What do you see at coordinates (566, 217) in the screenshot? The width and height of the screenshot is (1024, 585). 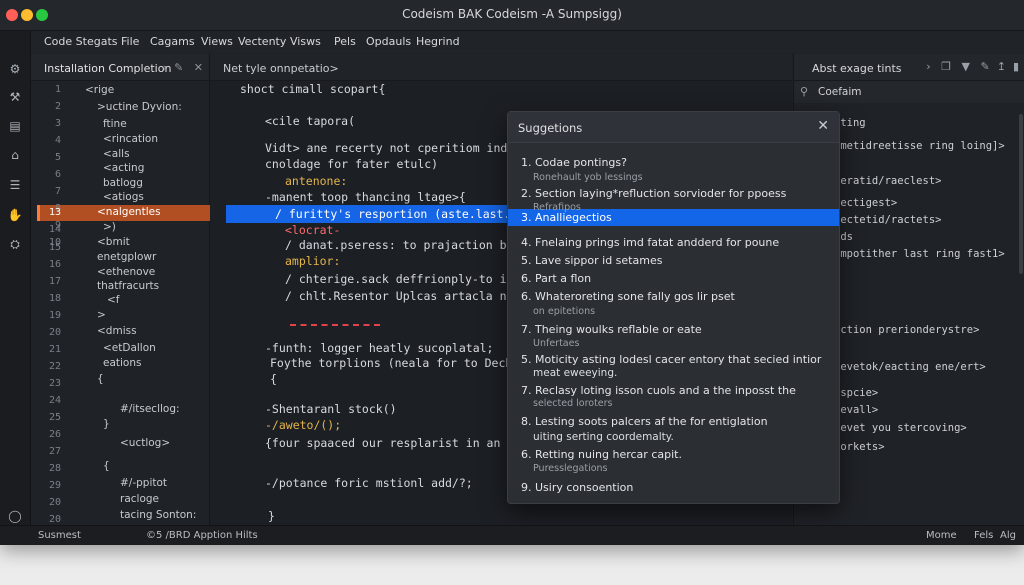 I see `suggestion-item-selected: 3. Analliegectios` at bounding box center [566, 217].